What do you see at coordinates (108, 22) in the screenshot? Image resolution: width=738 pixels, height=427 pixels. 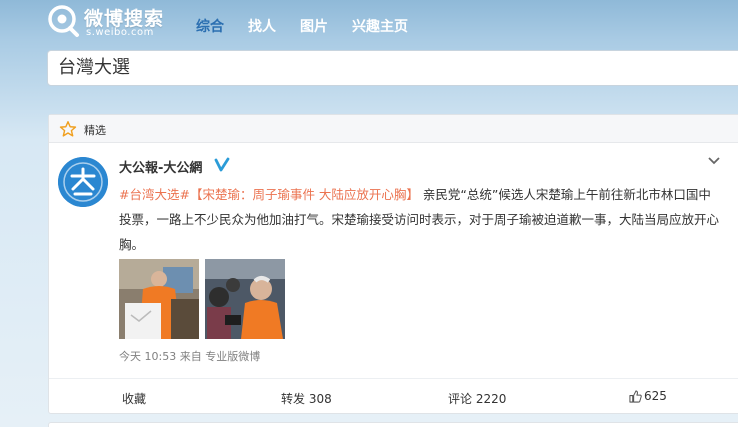 I see `weibo-search-logo: 微博搜索 s.weibo.com` at bounding box center [108, 22].